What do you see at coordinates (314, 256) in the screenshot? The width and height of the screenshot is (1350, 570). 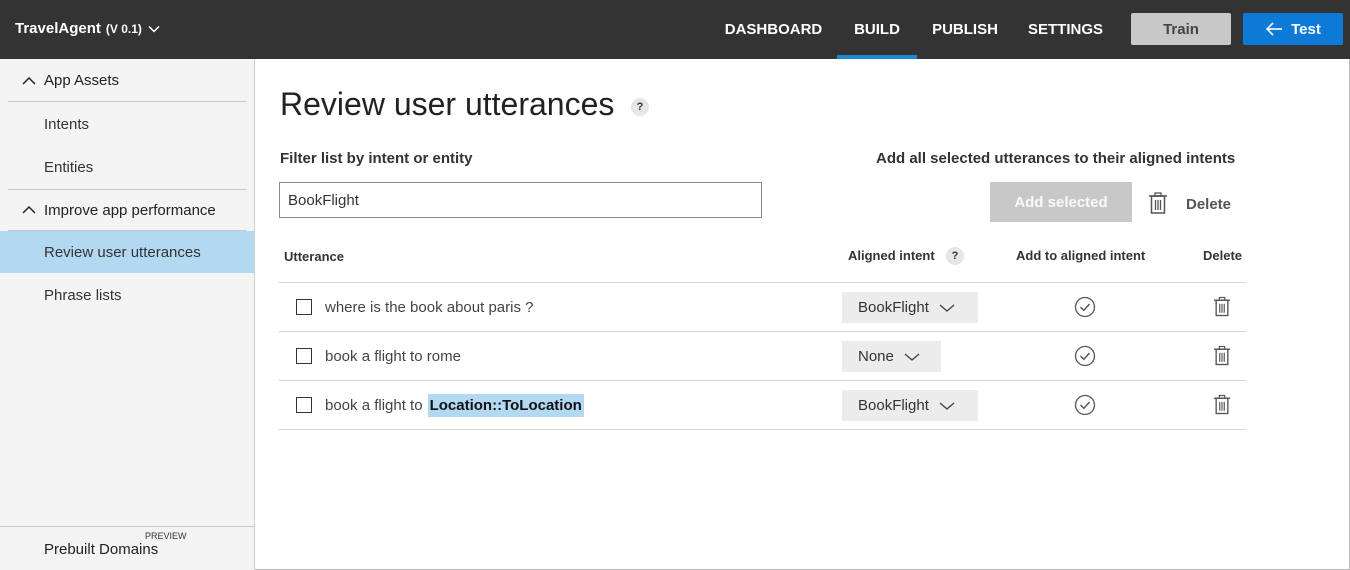 I see `column-header-utterance: Utterance` at bounding box center [314, 256].